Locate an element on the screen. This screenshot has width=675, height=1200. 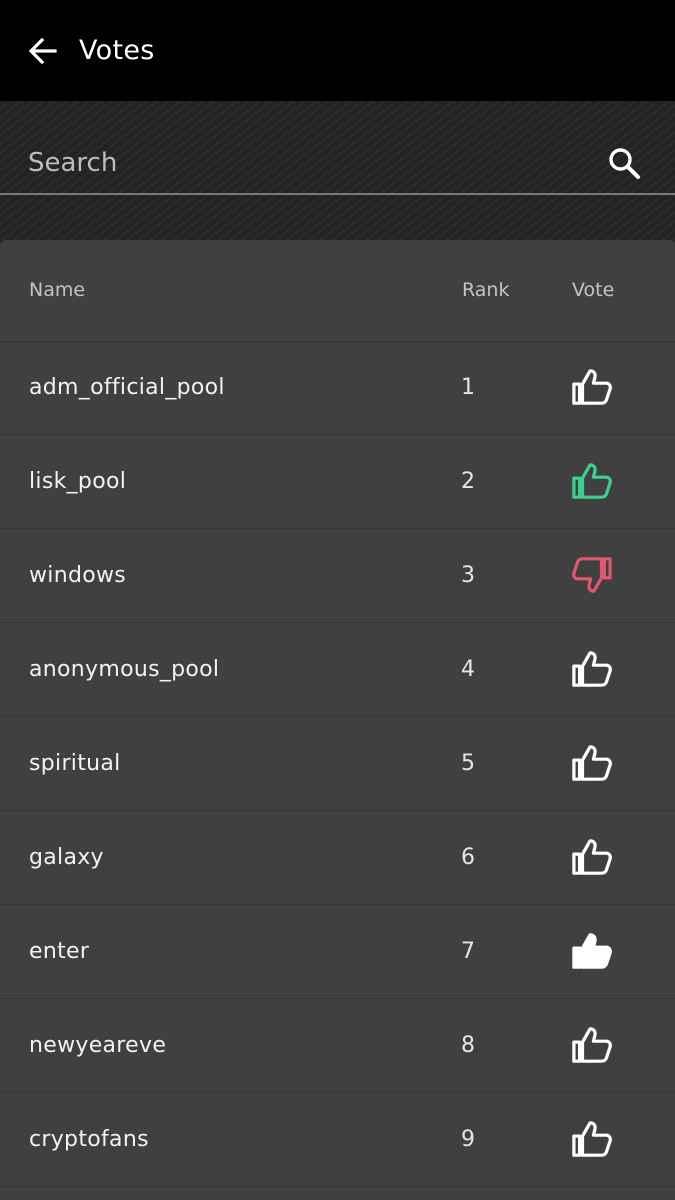
delegate-name: adm_official_pool is located at coordinates (127, 387).